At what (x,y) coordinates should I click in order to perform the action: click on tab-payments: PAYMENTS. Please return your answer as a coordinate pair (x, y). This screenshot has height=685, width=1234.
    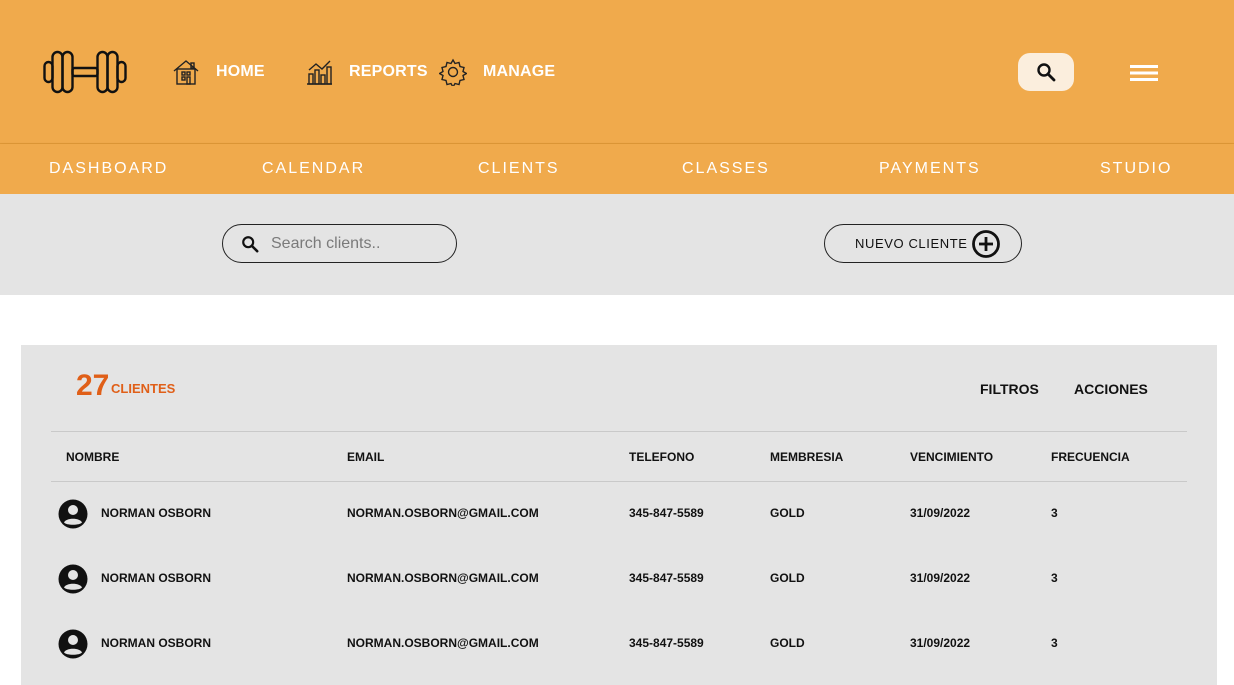
    Looking at the image, I should click on (930, 169).